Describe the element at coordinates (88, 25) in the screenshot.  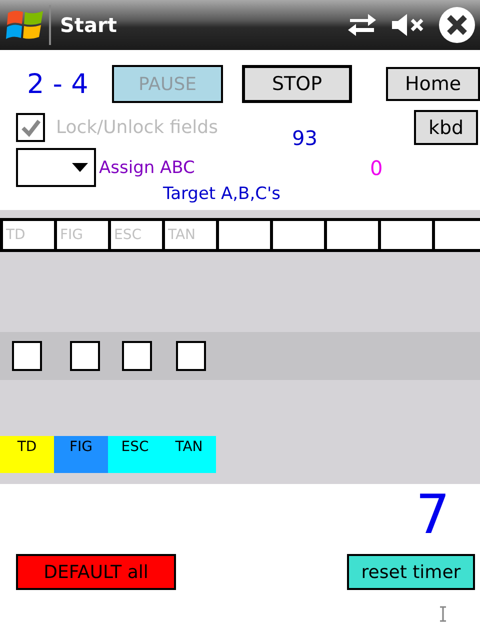
I see `window-title: Start` at that location.